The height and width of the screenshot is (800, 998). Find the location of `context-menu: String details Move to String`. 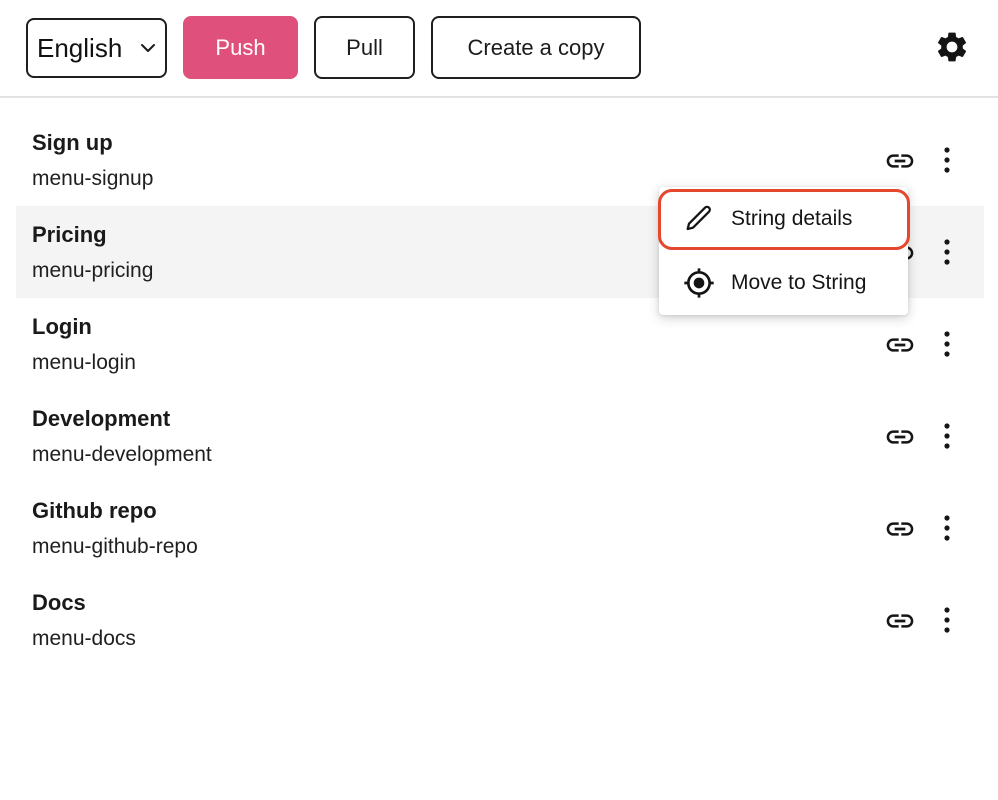

context-menu: String details Move to String is located at coordinates (783, 251).